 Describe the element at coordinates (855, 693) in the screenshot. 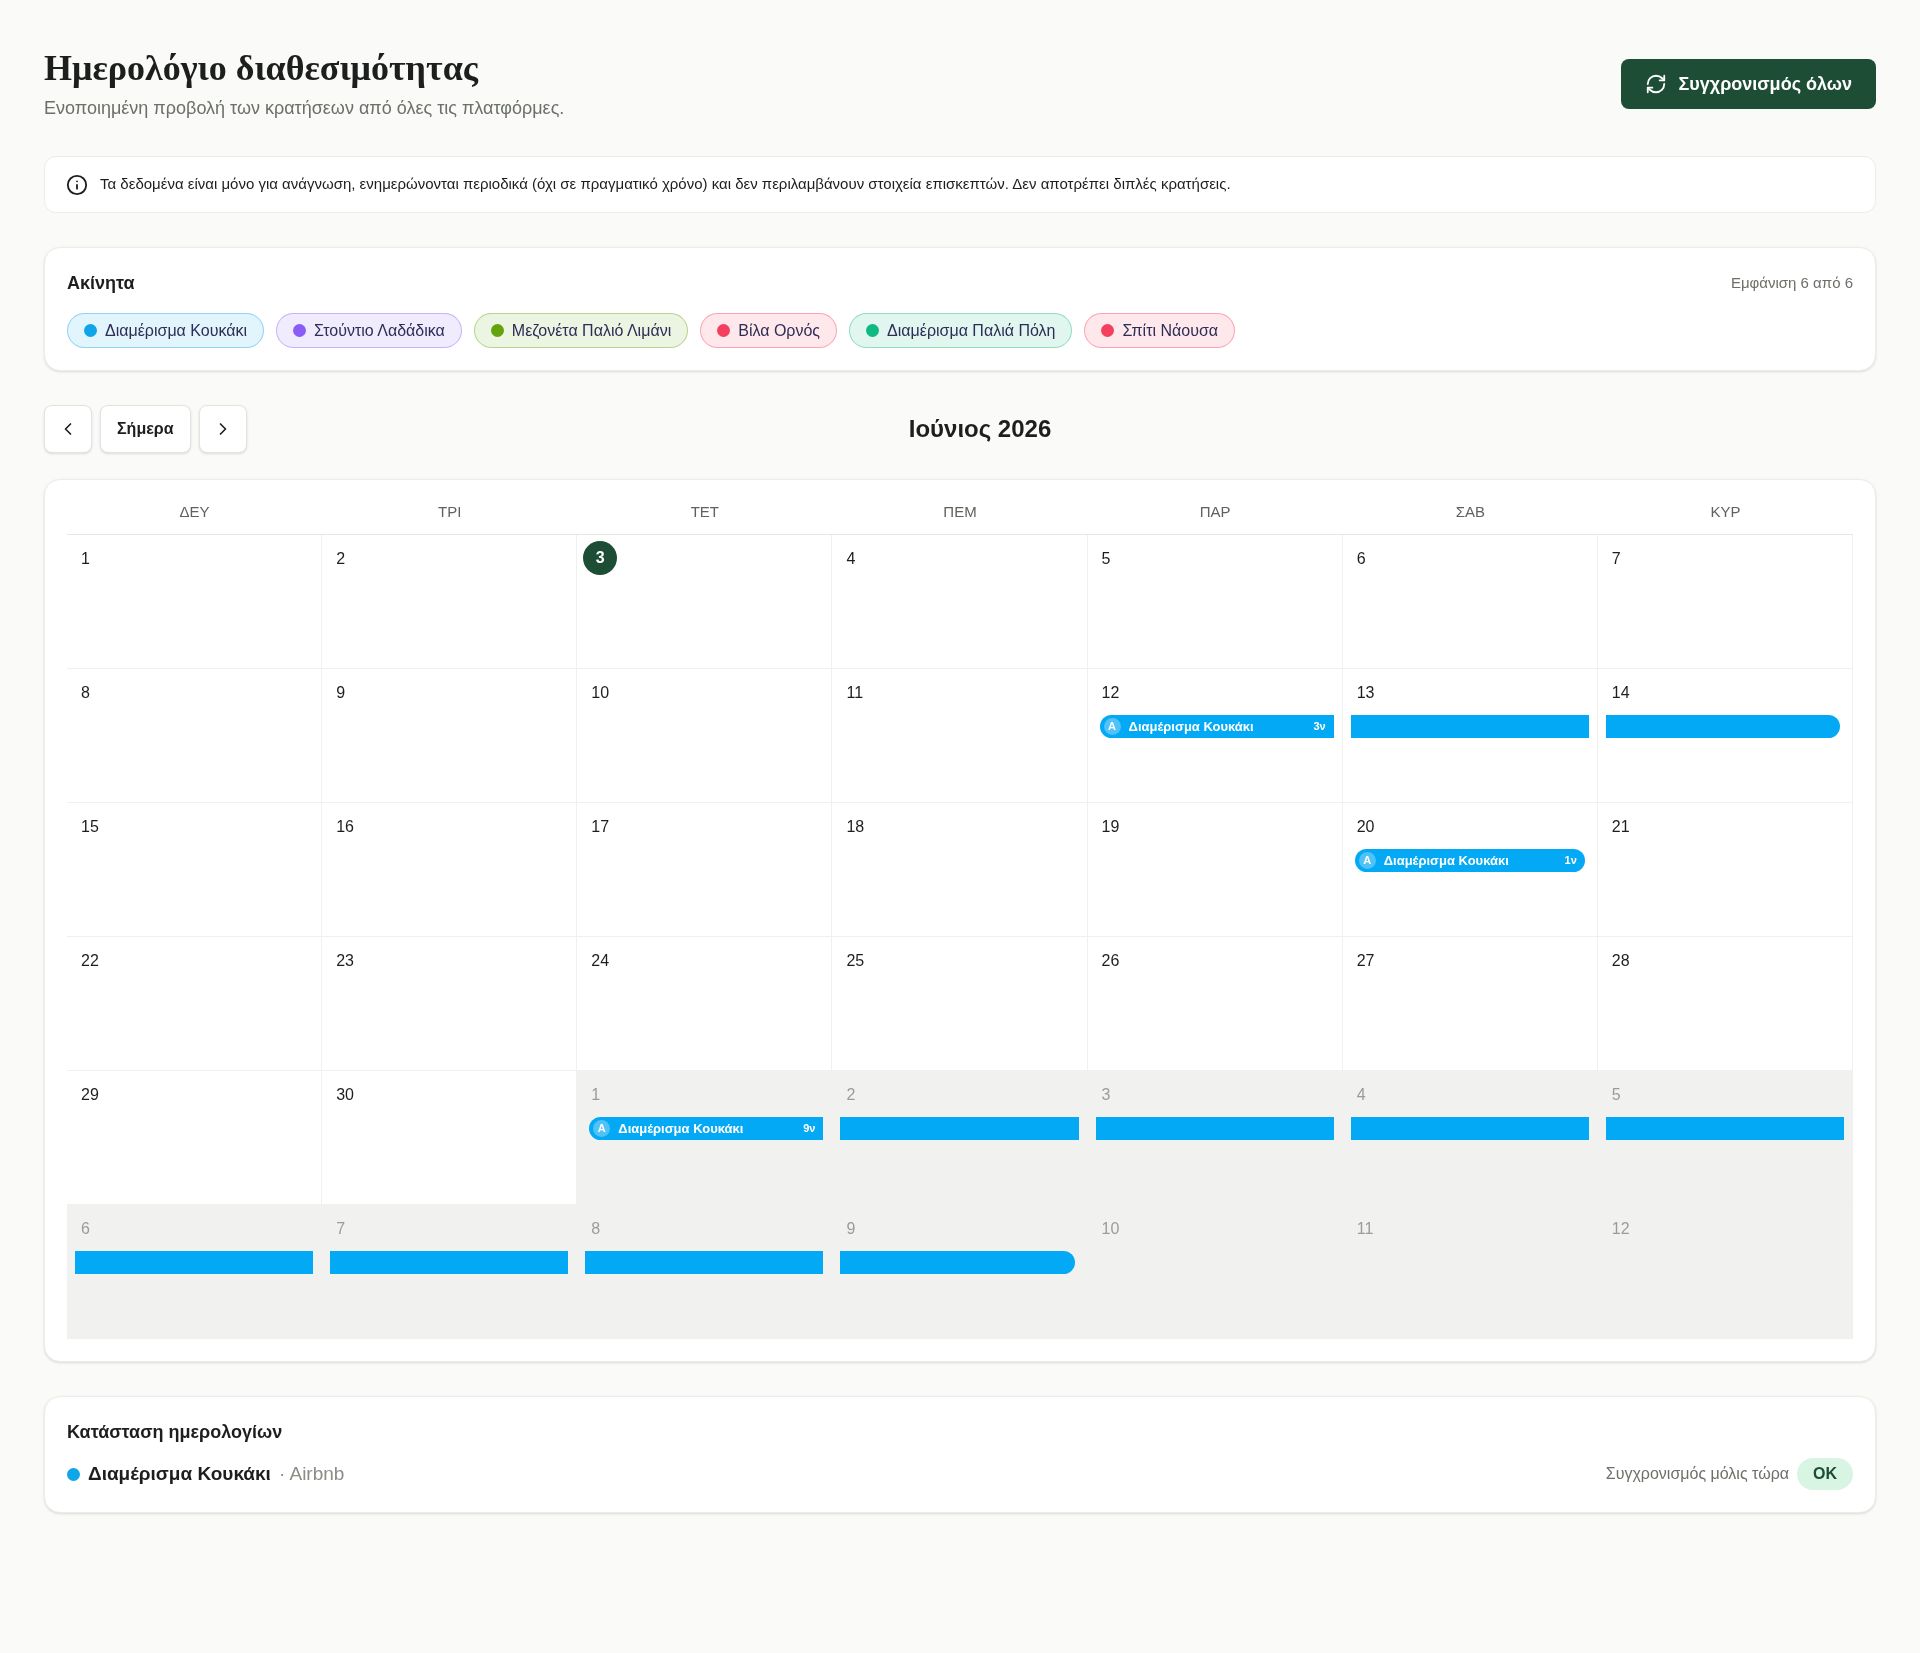

I see `day-number: 11` at that location.